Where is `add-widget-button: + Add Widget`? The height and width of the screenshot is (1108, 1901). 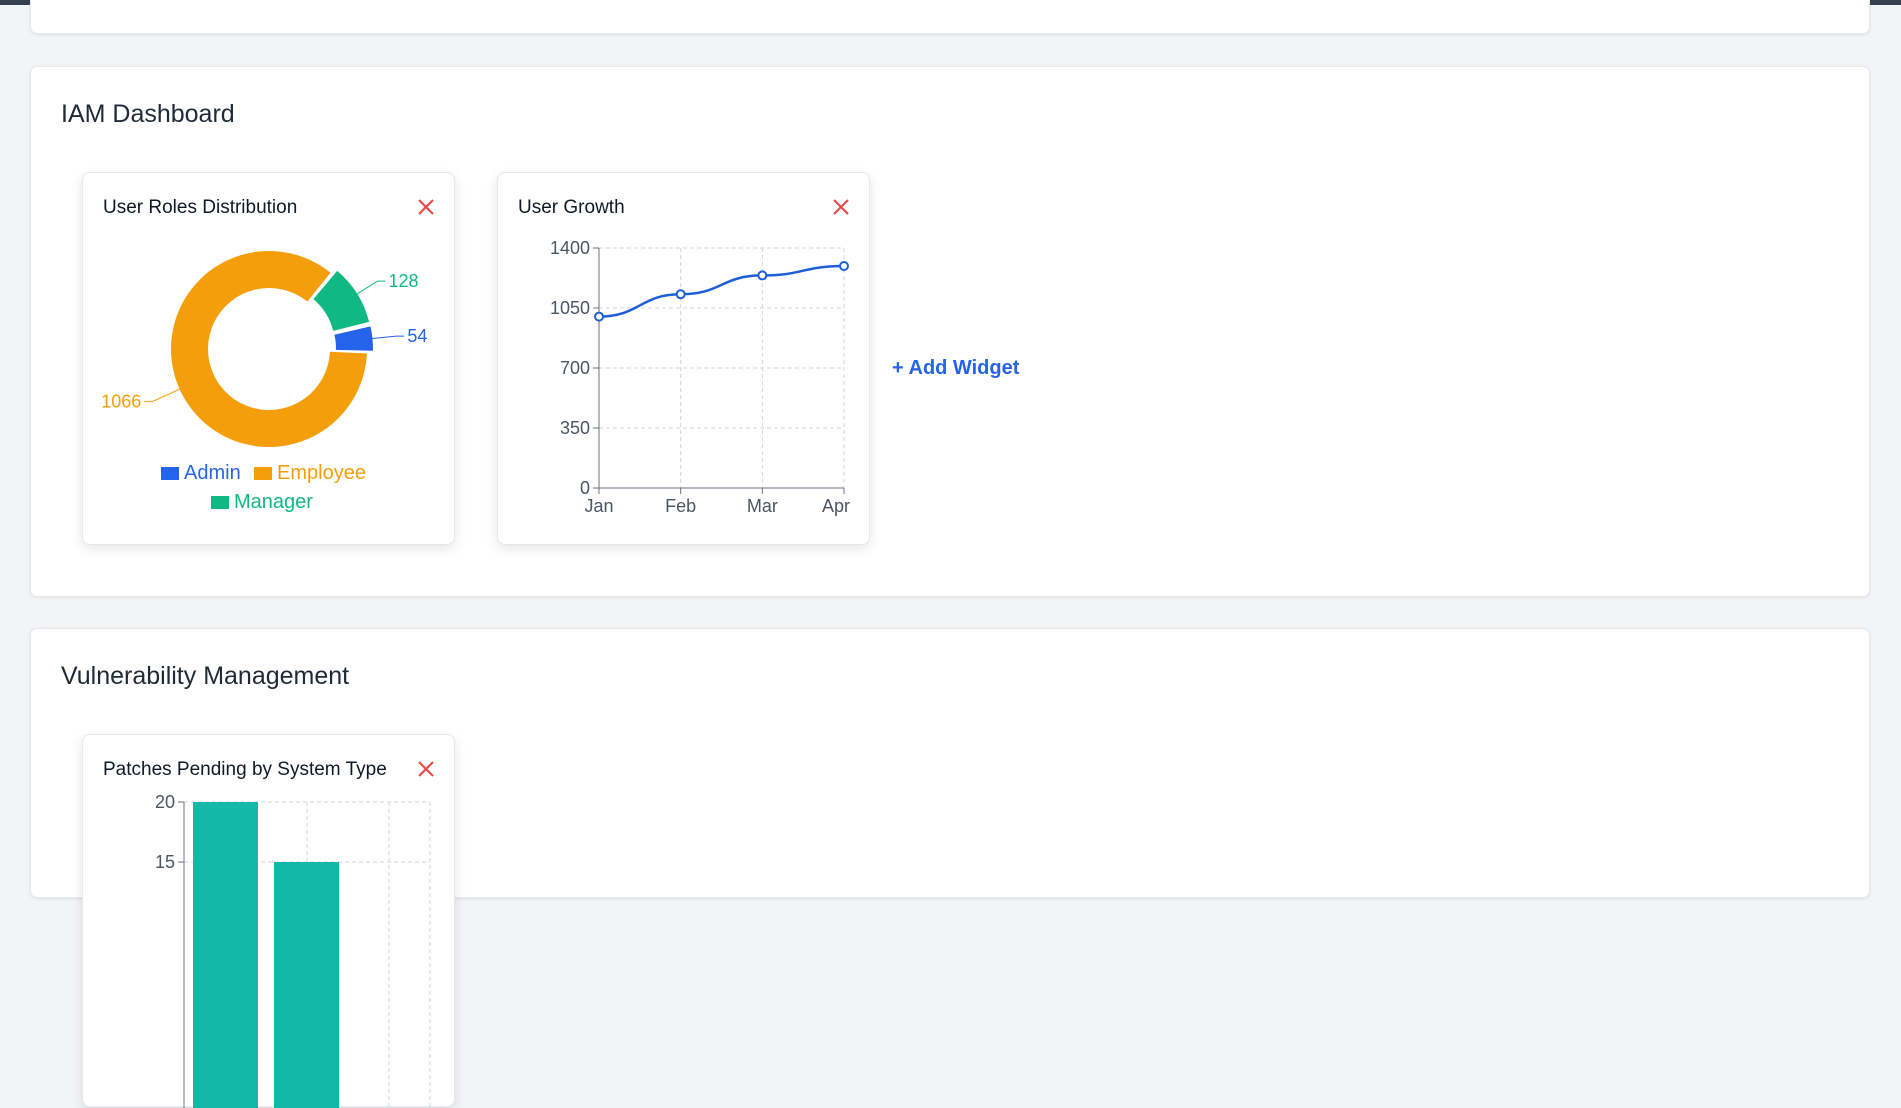 add-widget-button: + Add Widget is located at coordinates (955, 368).